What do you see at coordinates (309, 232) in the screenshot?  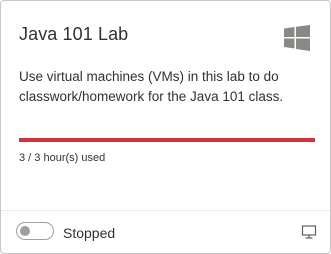 I see `monitor-connect-icon` at bounding box center [309, 232].